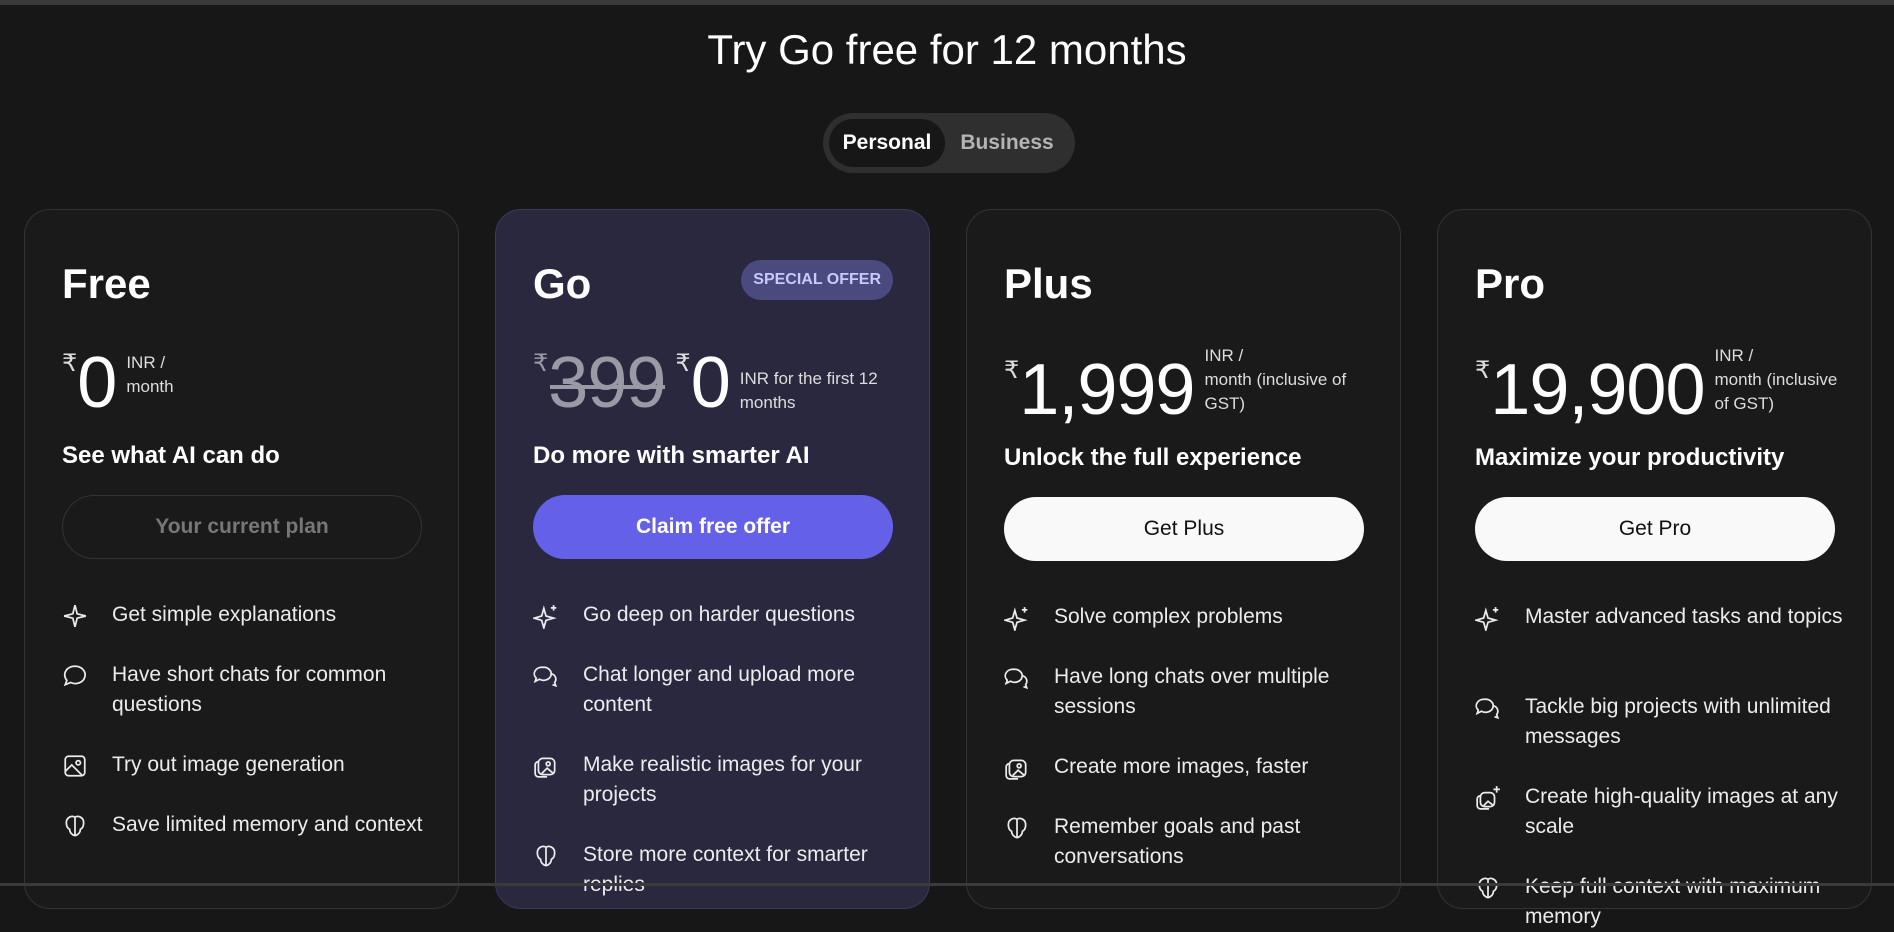 Image resolution: width=1894 pixels, height=932 pixels. I want to click on feature-item: Have long chats over multiple sessions, so click(1189, 692).